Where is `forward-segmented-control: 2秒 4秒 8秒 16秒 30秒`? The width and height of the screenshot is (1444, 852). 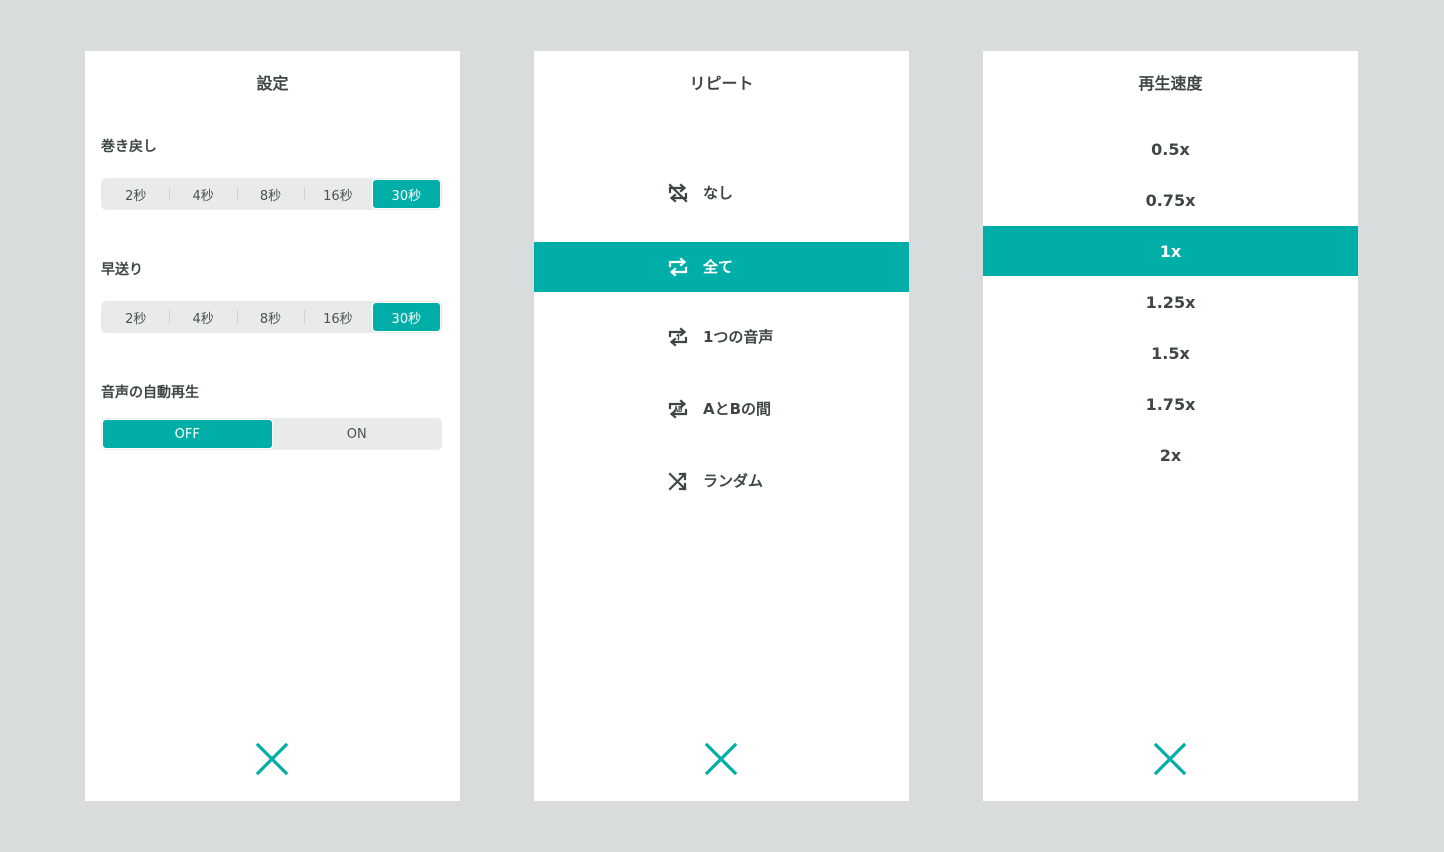 forward-segmented-control: 2秒 4秒 8秒 16秒 30秒 is located at coordinates (271, 317).